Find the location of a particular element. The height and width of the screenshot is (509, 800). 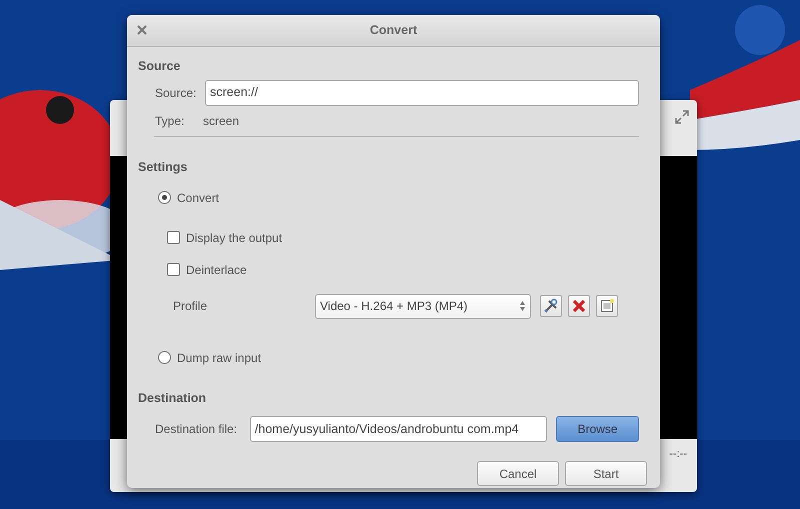

dialog-button: Start is located at coordinates (606, 473).